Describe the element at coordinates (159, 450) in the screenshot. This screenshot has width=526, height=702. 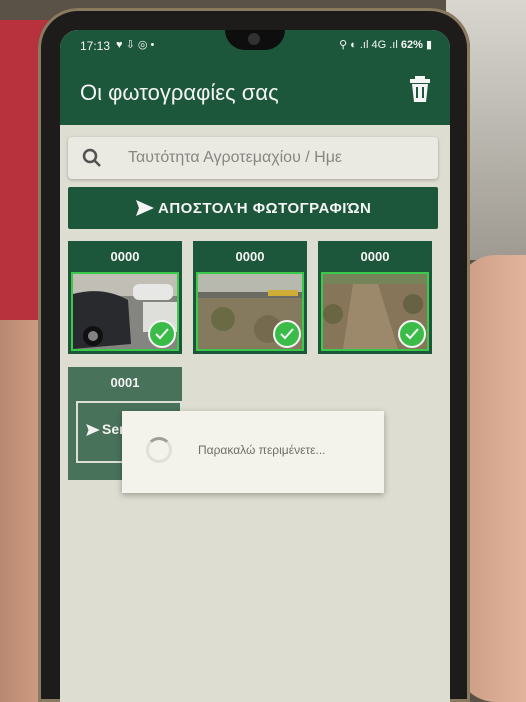
I see `loading-spinner-icon` at that location.